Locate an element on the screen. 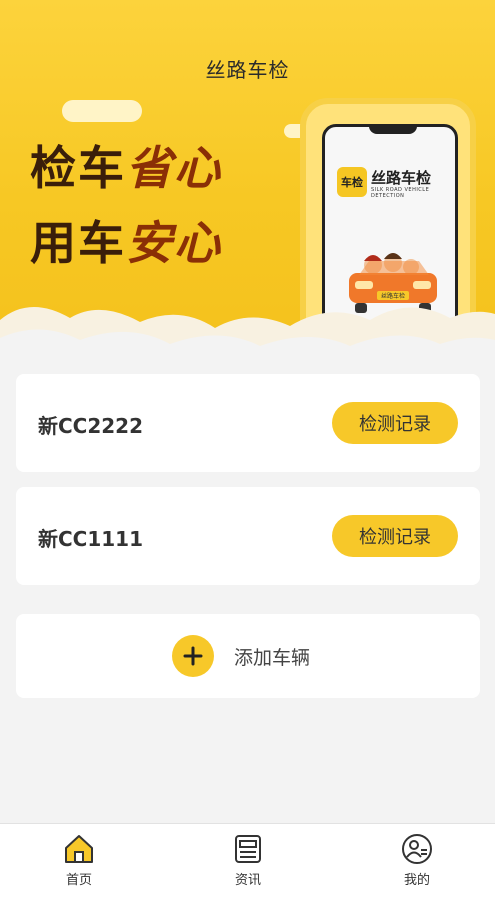 This screenshot has height=897, width=495. vehicle-card: 新CC2222 检测记录 is located at coordinates (248, 423).